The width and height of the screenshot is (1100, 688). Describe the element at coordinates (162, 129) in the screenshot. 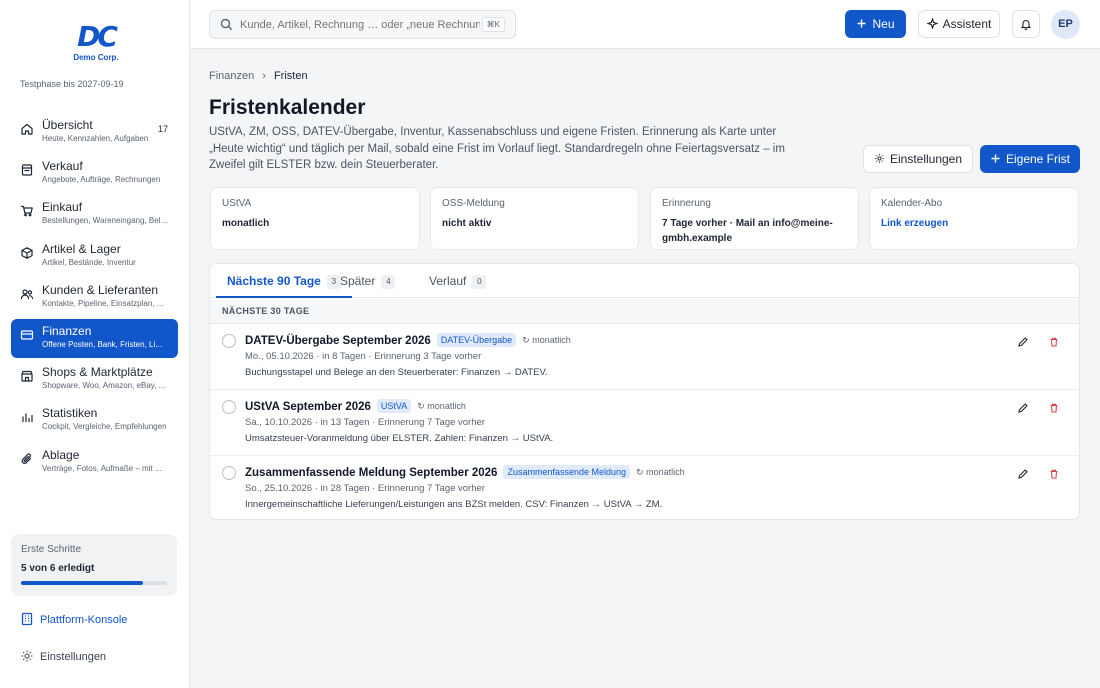

I see `sidebar-item-badge: 17` at that location.